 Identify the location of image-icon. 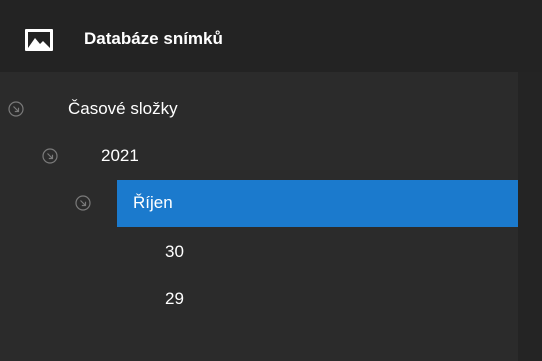
(39, 40).